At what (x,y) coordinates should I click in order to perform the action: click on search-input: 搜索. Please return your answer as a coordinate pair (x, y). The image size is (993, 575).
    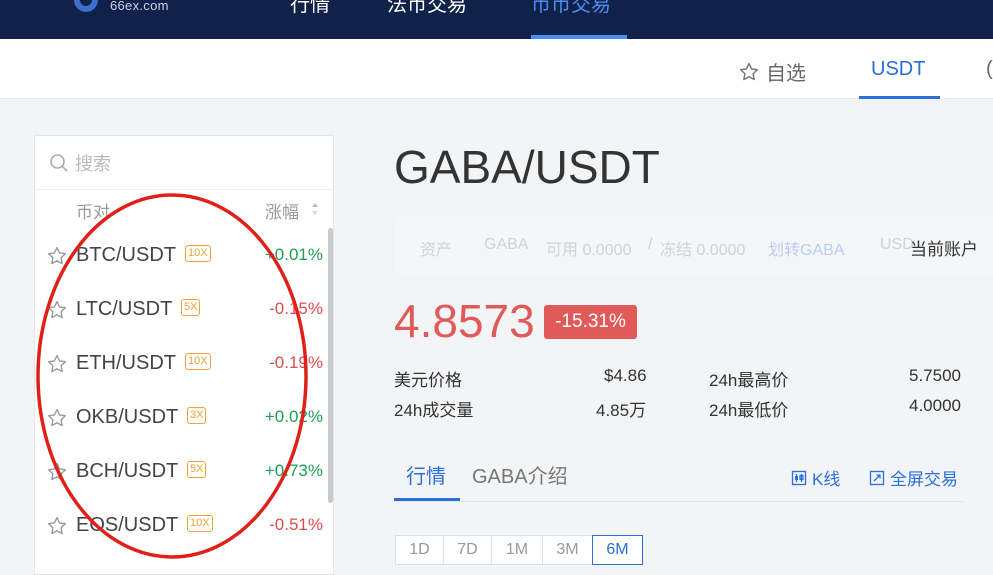
    Looking at the image, I should click on (184, 163).